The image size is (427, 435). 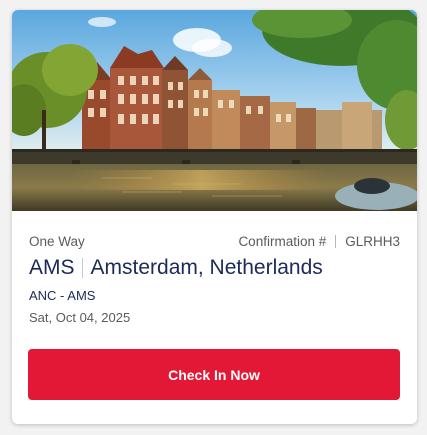 What do you see at coordinates (282, 241) in the screenshot?
I see `confirmation-label: Confirmation #` at bounding box center [282, 241].